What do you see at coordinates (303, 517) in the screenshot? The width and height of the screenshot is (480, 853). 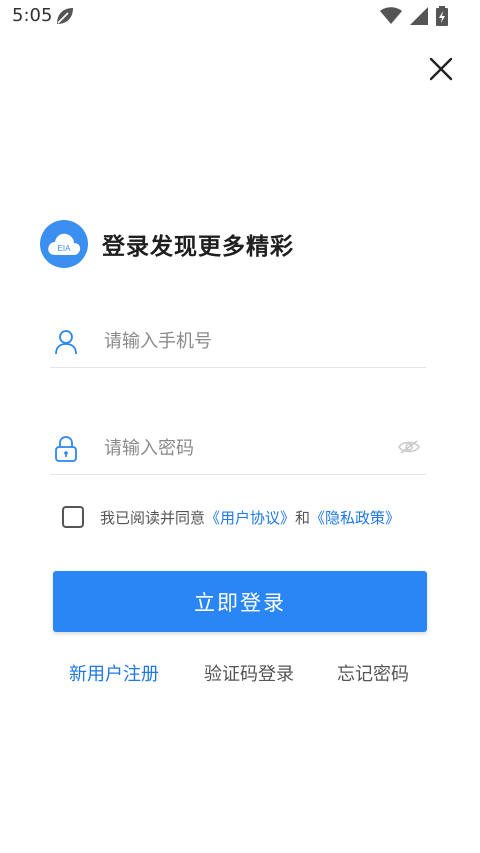 I see `agreement-conjunction: 和` at bounding box center [303, 517].